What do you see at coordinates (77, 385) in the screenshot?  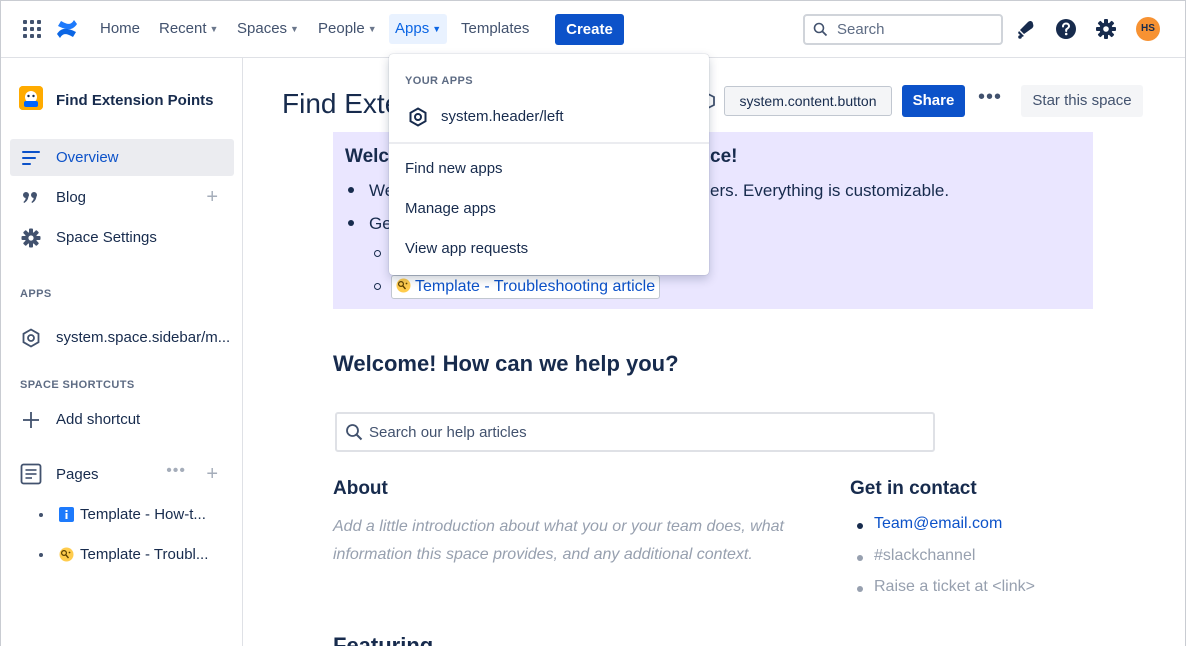 I see `shortcuts-section-heading: SPACE SHORTCUTS` at bounding box center [77, 385].